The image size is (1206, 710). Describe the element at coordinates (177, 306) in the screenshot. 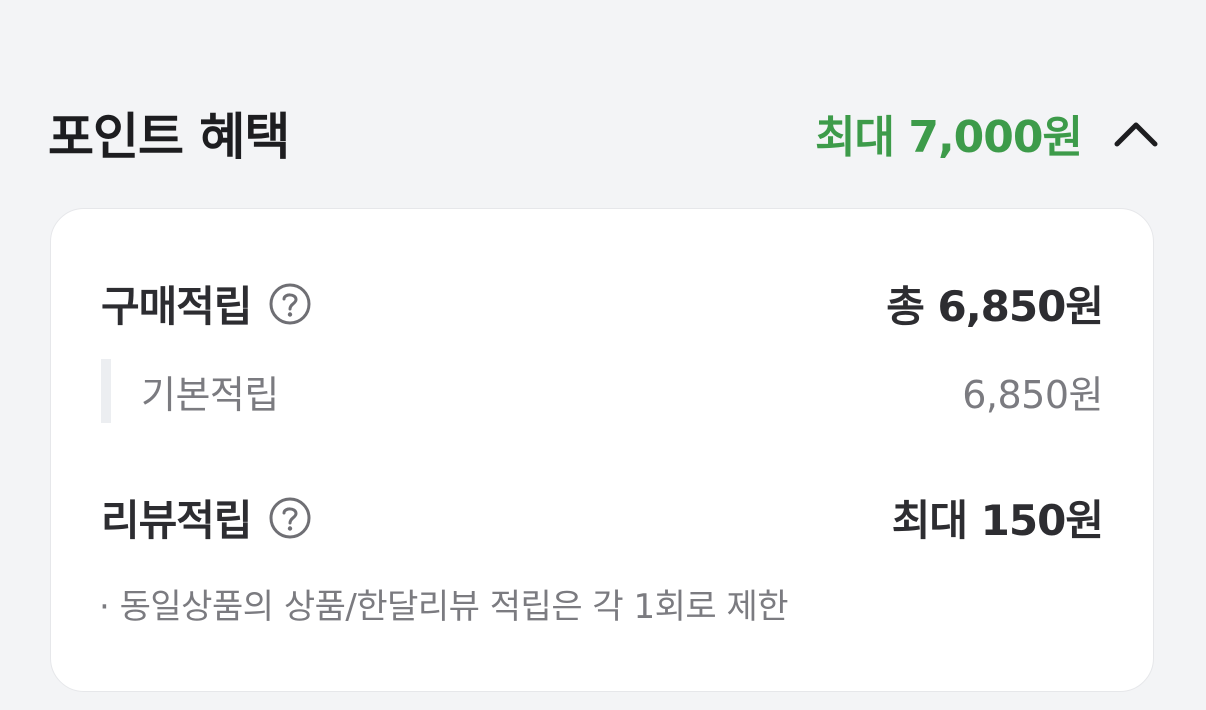

I see `purchase-points-label: 구매적립` at that location.